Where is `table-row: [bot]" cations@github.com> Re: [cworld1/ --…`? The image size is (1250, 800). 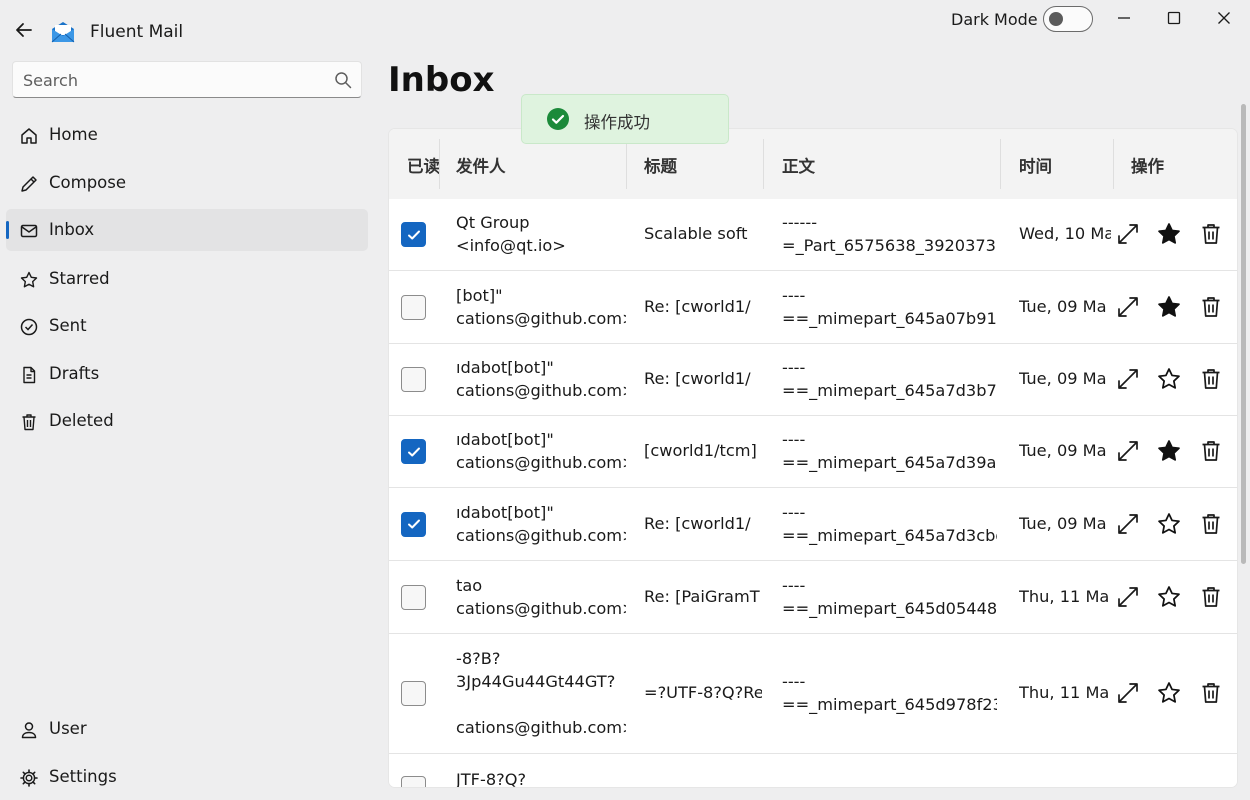 table-row: [bot]" cations@github.com> Re: [cworld1/ --… is located at coordinates (813, 307).